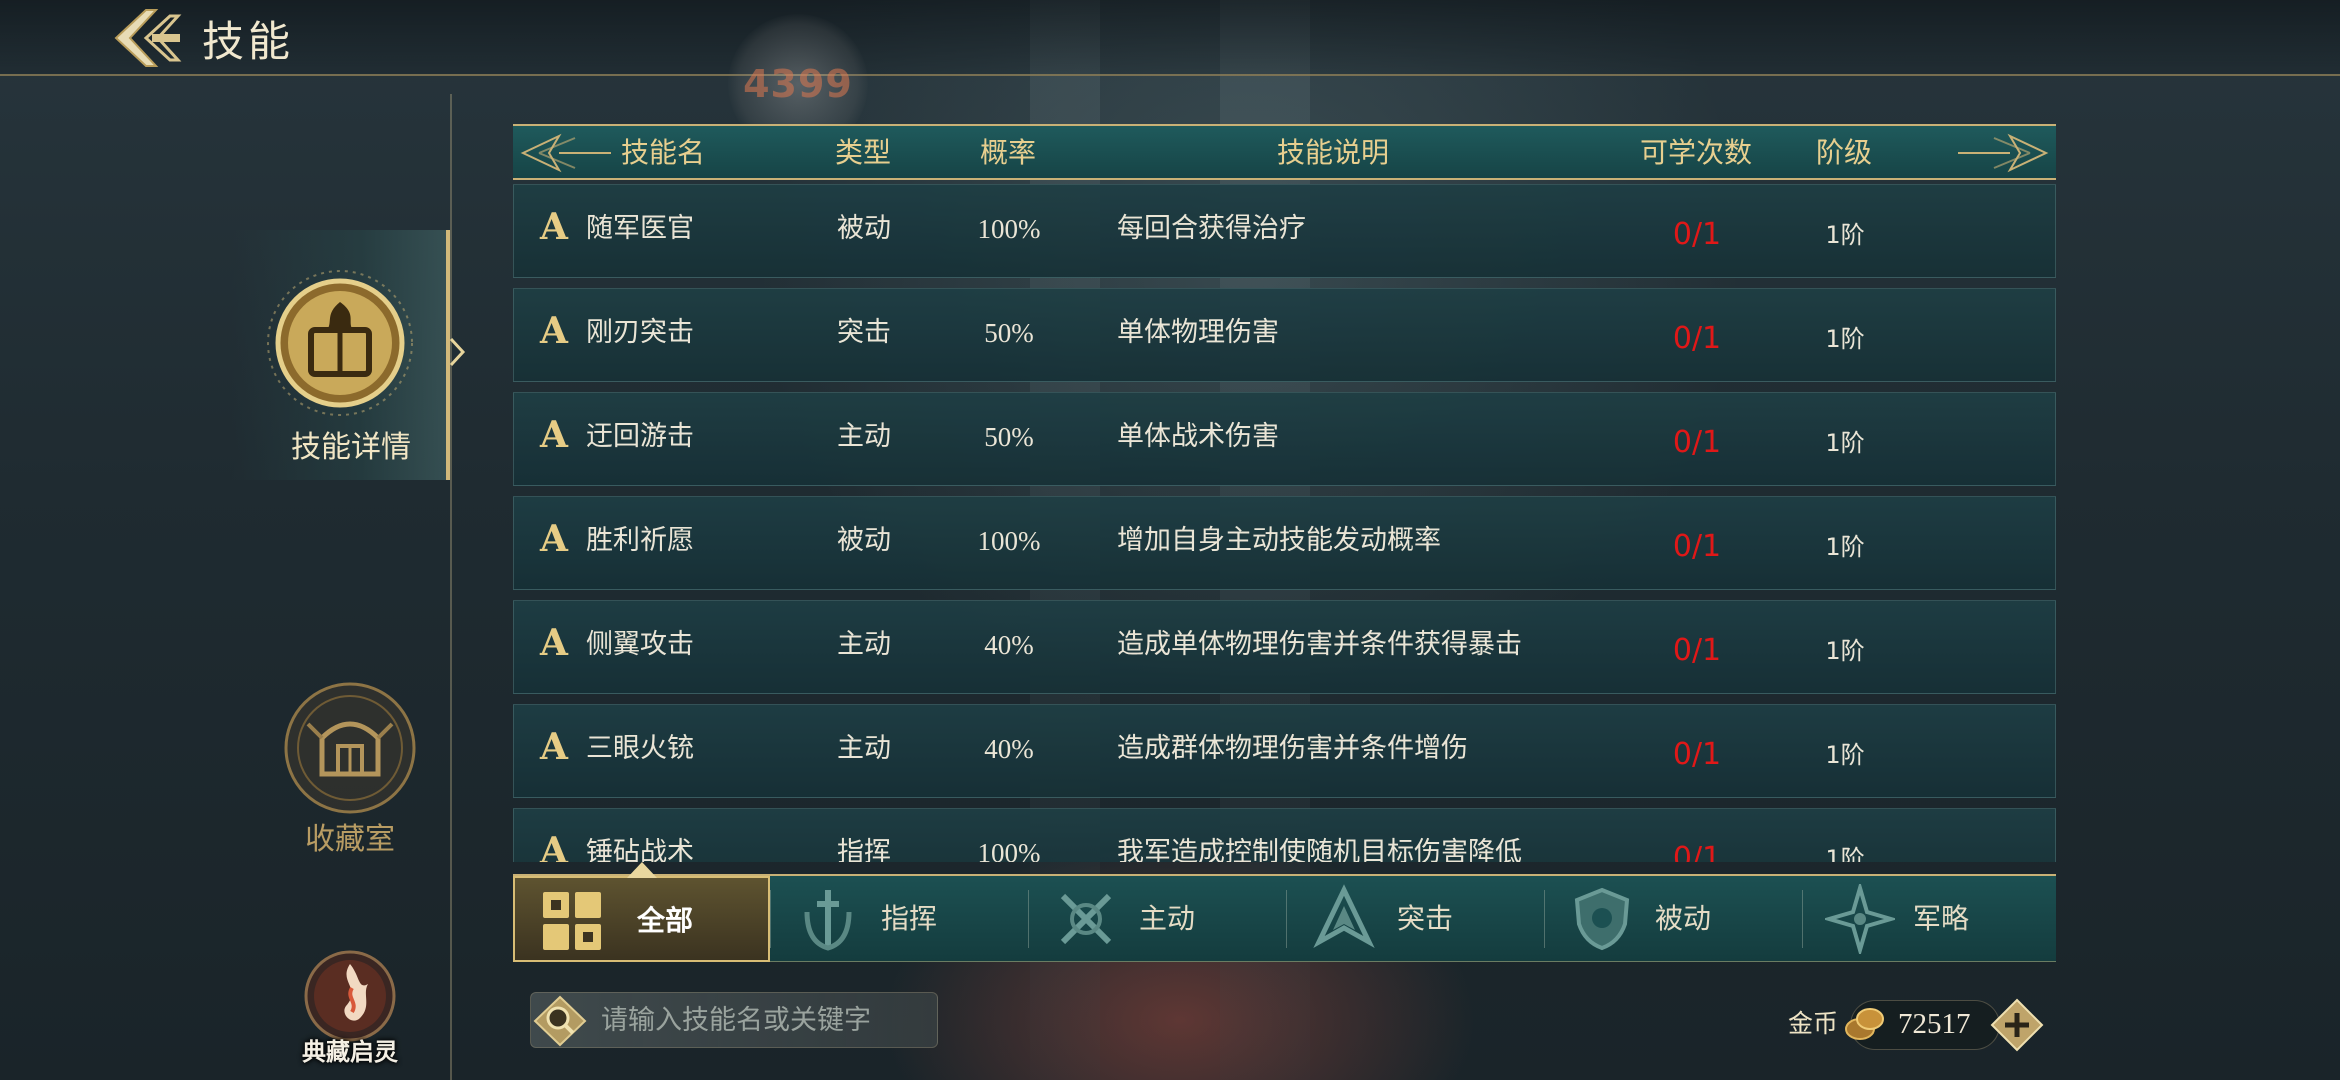 The width and height of the screenshot is (2340, 1080). Describe the element at coordinates (662, 152) in the screenshot. I see `column-header-name: 技能名` at that location.